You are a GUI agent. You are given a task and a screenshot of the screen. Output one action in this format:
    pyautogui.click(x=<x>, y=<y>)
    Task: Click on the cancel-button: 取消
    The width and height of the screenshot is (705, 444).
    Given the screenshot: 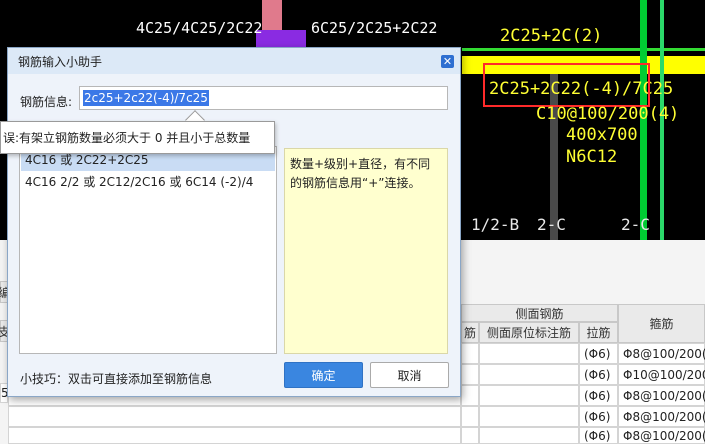 What is the action you would take?
    pyautogui.click(x=409, y=375)
    